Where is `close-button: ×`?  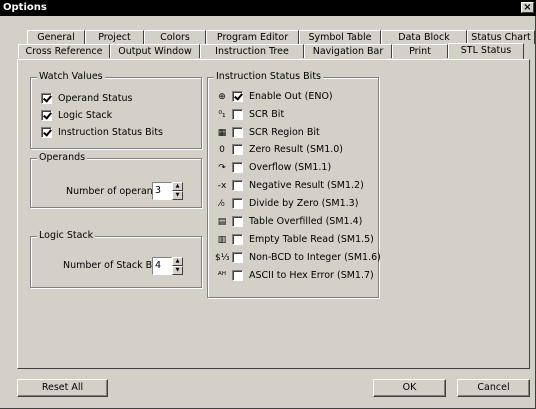
close-button: × is located at coordinates (527, 7).